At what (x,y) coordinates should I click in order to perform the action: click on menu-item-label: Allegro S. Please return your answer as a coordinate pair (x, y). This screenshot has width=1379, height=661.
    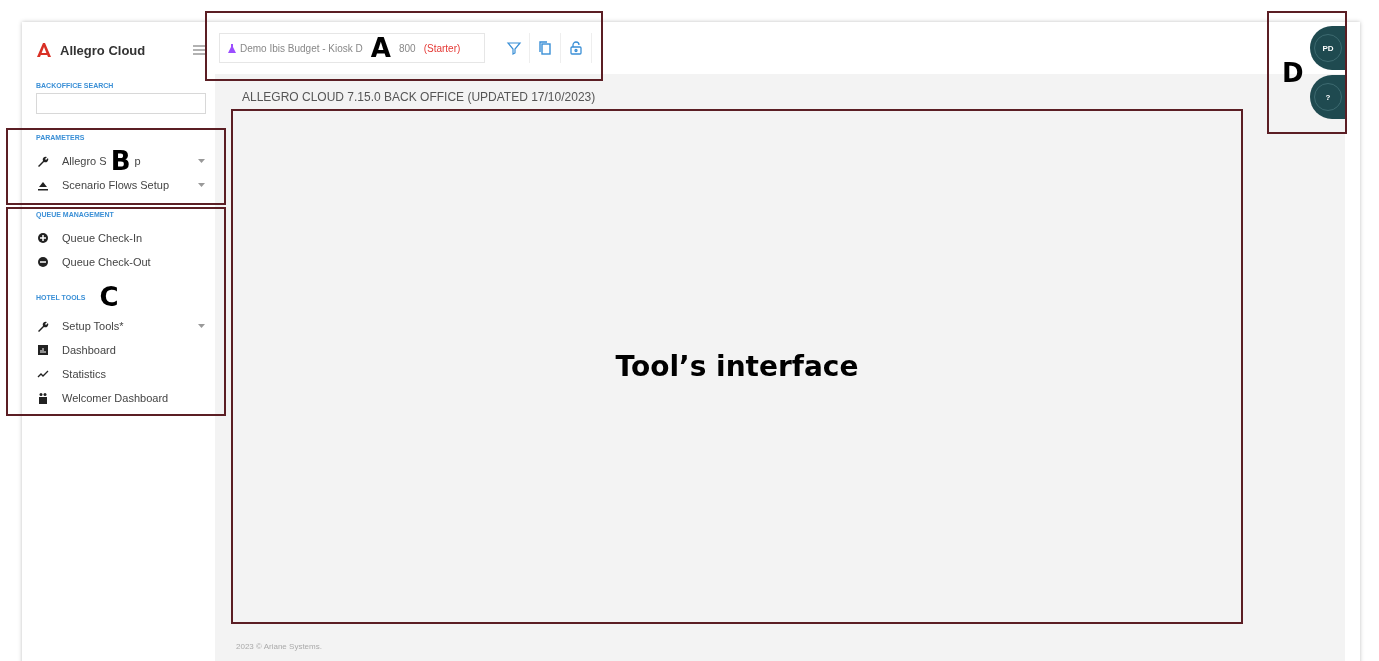
    Looking at the image, I should click on (84, 161).